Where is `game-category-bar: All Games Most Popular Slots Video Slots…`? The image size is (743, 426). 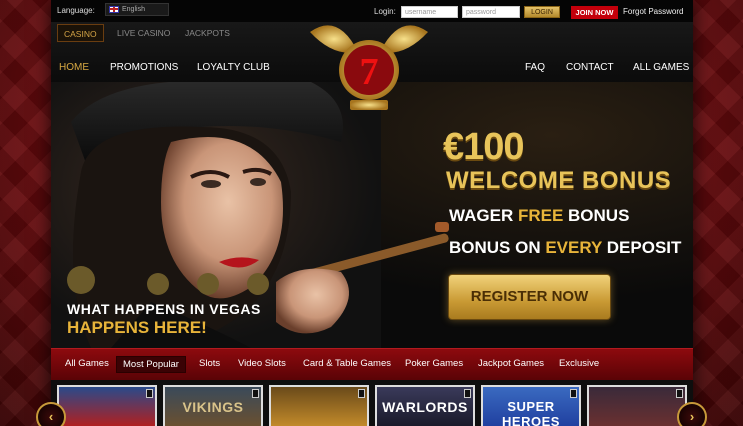
game-category-bar: All Games Most Popular Slots Video Slots… is located at coordinates (372, 364).